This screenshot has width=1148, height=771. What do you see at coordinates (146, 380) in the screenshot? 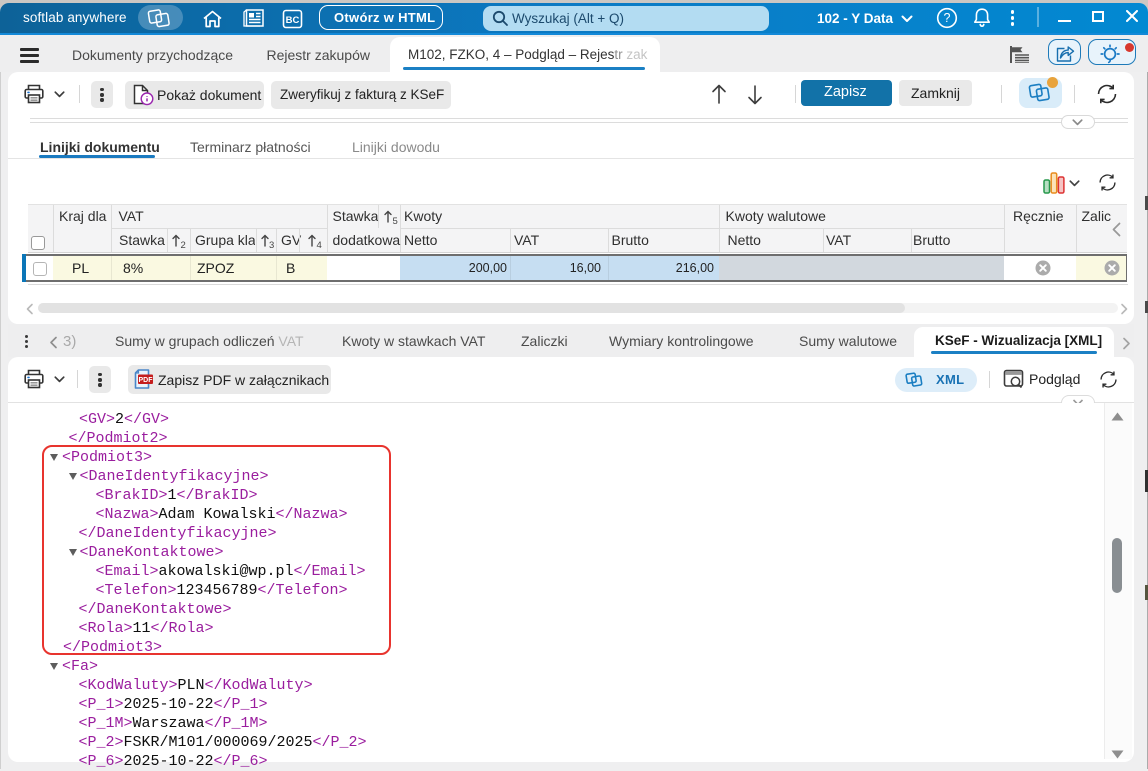
I see `svg-text: PDF` at bounding box center [146, 380].